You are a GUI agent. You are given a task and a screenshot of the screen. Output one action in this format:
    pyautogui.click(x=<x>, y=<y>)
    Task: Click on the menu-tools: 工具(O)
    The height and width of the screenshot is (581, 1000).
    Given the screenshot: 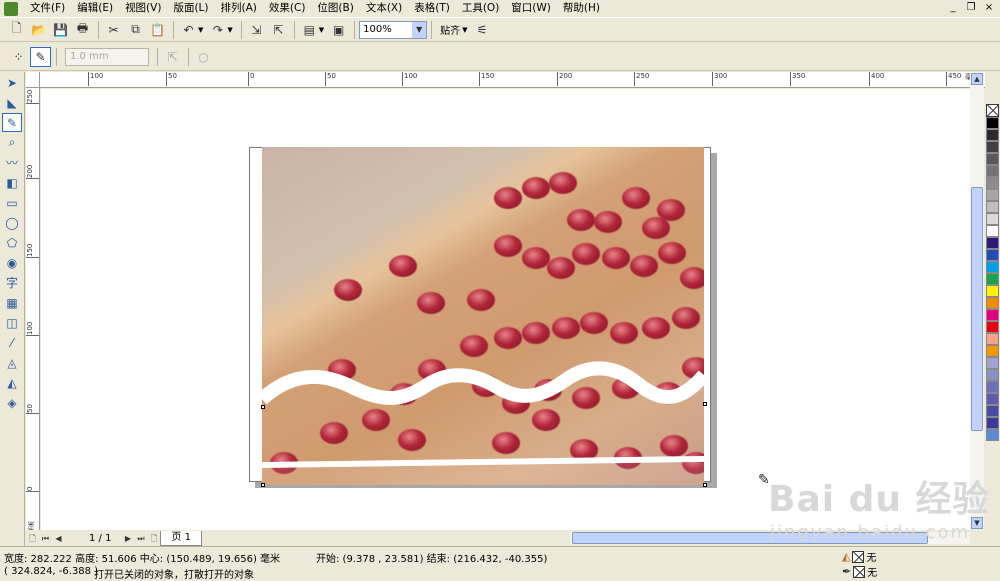 What is the action you would take?
    pyautogui.click(x=480, y=8)
    